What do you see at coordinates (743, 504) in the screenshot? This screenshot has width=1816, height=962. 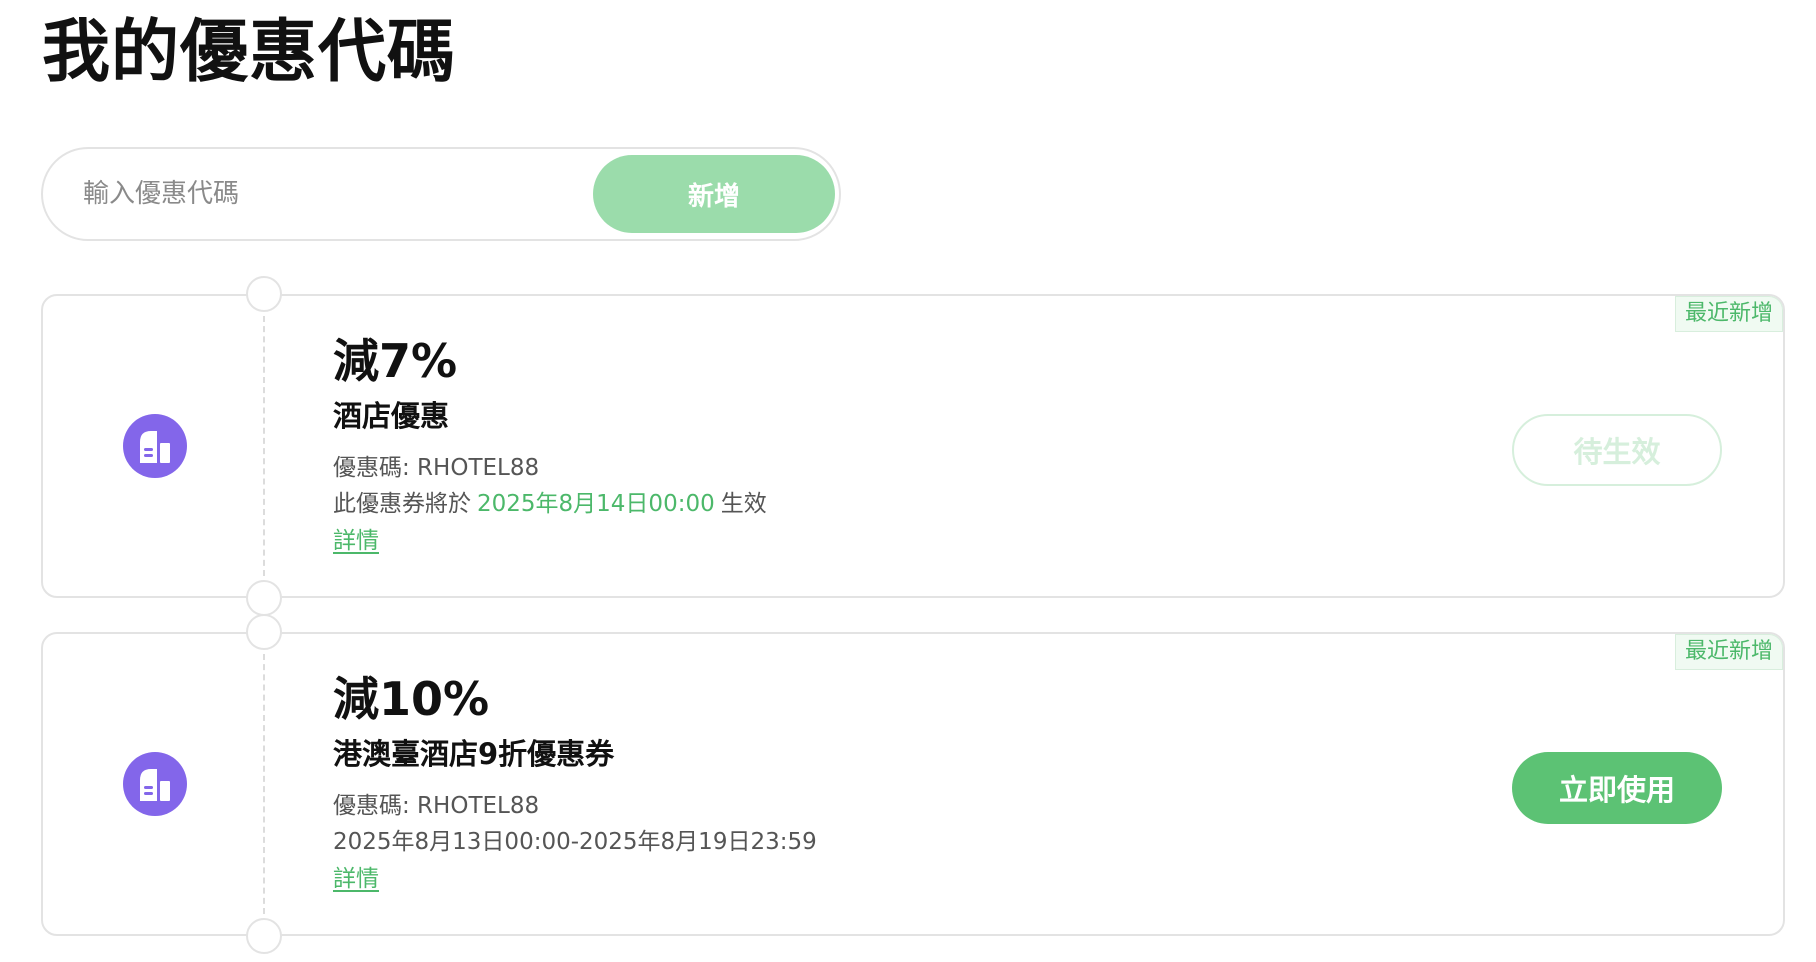 I see `validity-suffix: 生效` at bounding box center [743, 504].